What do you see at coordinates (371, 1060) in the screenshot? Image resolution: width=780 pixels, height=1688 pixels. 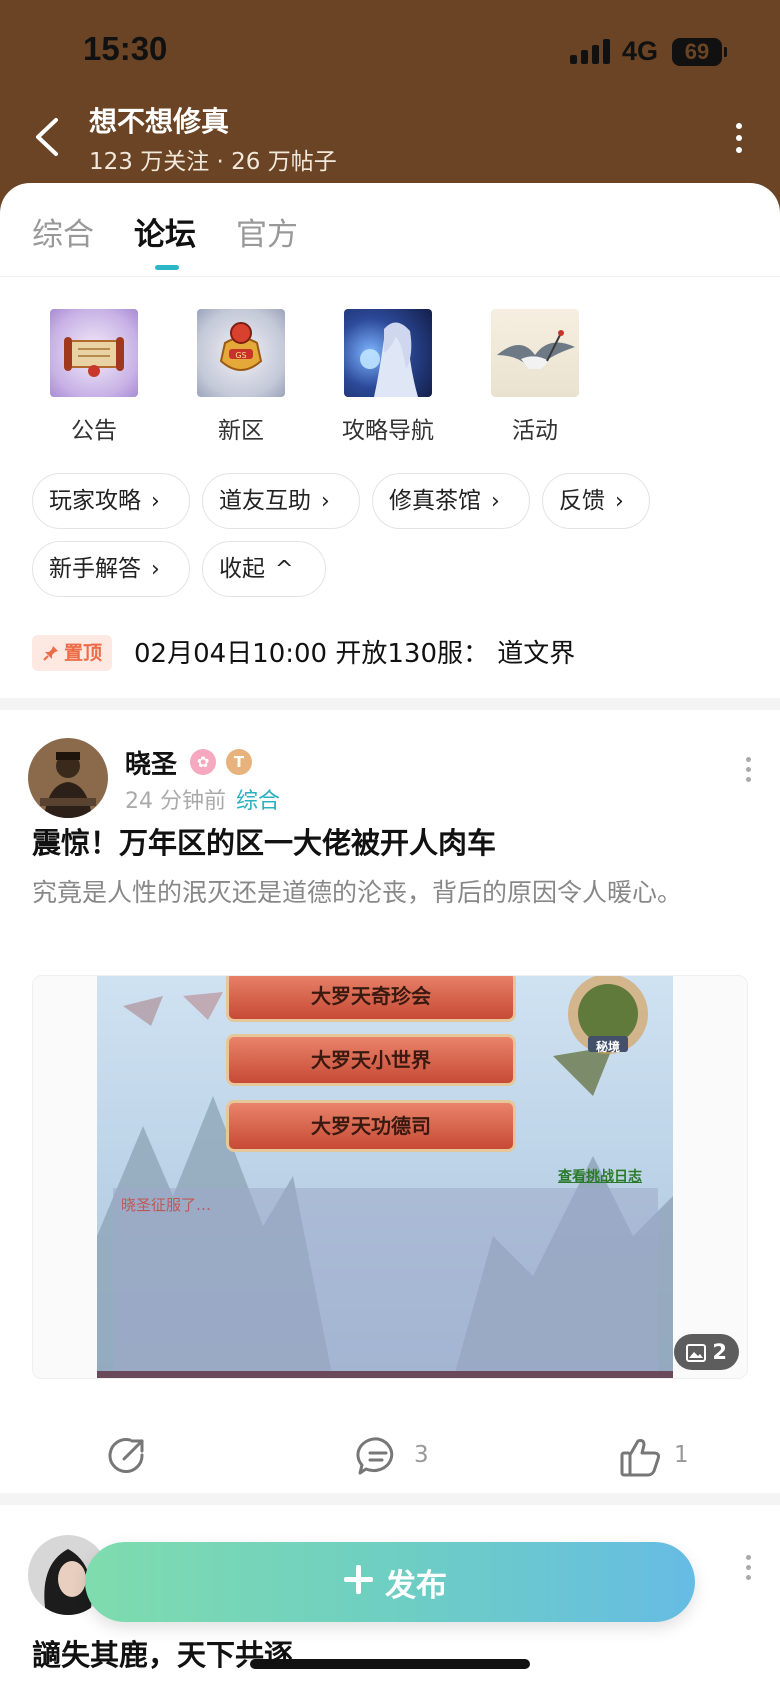 I see `game-button-label: 大罗天小世界` at bounding box center [371, 1060].